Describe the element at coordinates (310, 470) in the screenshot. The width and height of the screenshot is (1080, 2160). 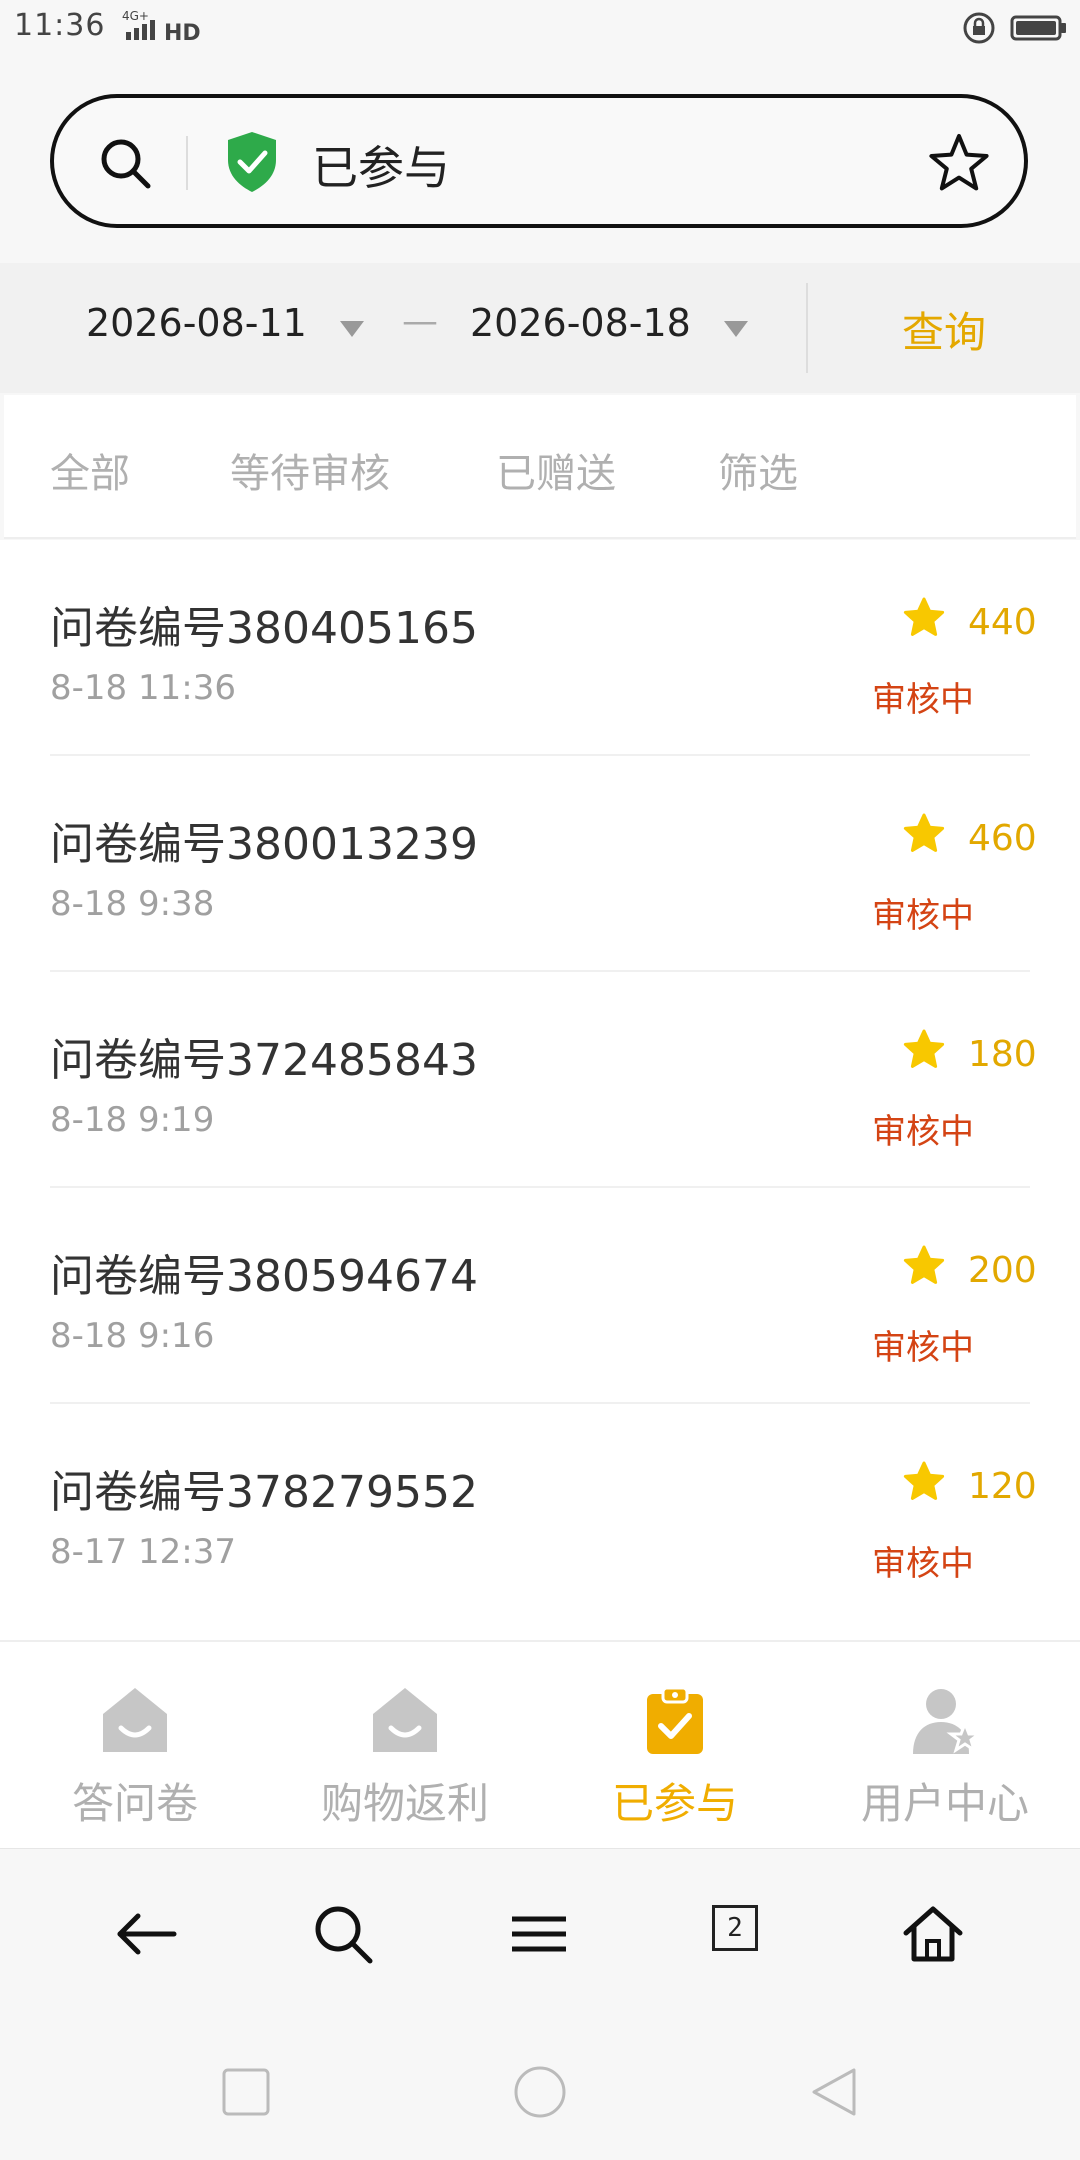
I see `tab-pending-review: 等待审核` at that location.